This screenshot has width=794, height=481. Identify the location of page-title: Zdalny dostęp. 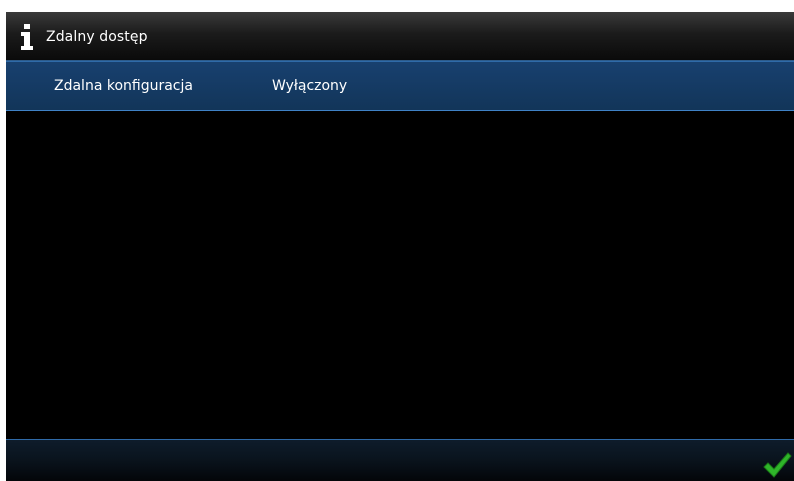
(97, 37).